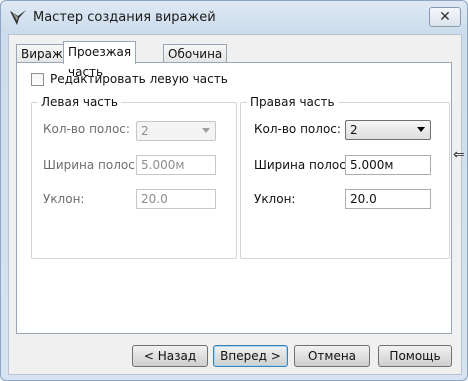 Image resolution: width=468 pixels, height=381 pixels. What do you see at coordinates (42, 53) in the screenshot?
I see `tab-virage: Вираж` at bounding box center [42, 53].